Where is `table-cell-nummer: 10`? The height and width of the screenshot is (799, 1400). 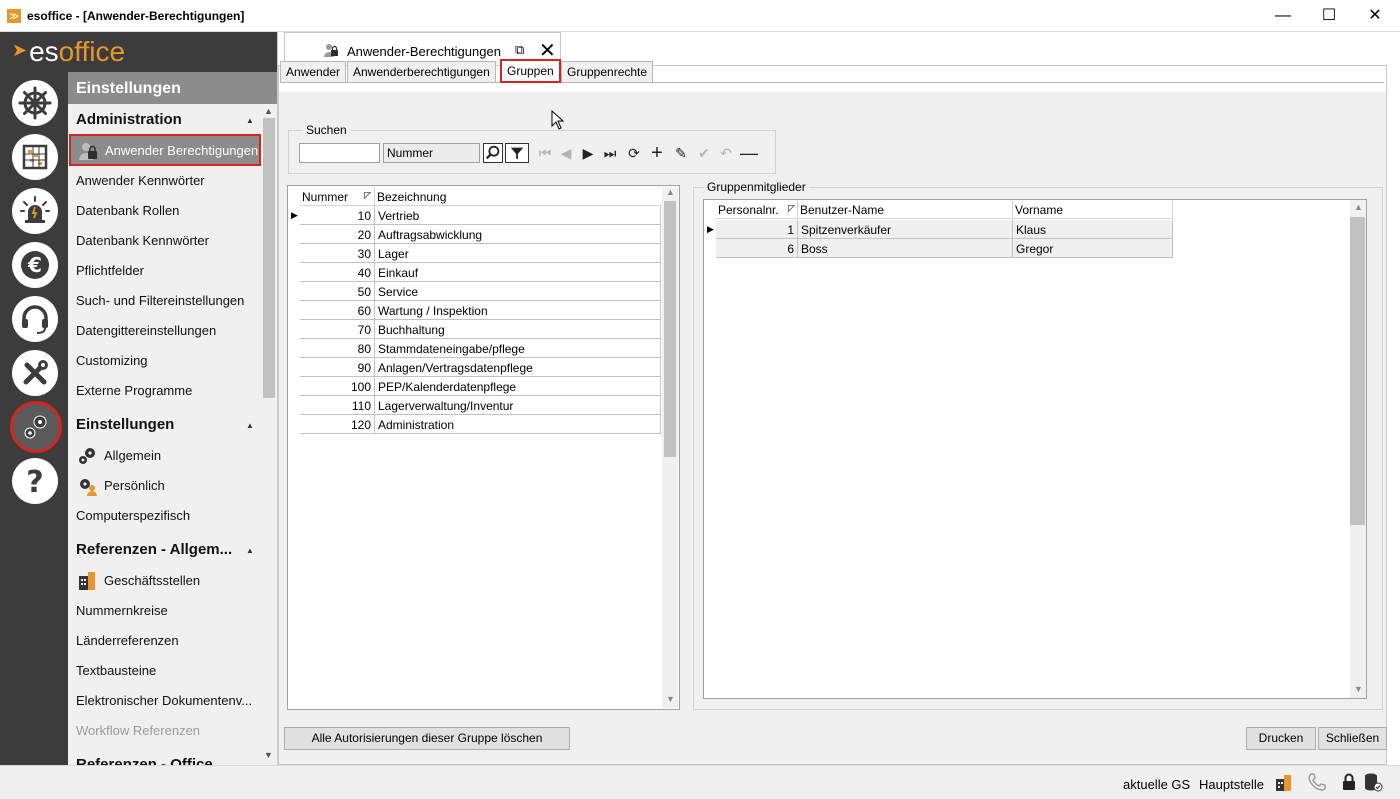
table-cell-nummer: 10 is located at coordinates (337, 215).